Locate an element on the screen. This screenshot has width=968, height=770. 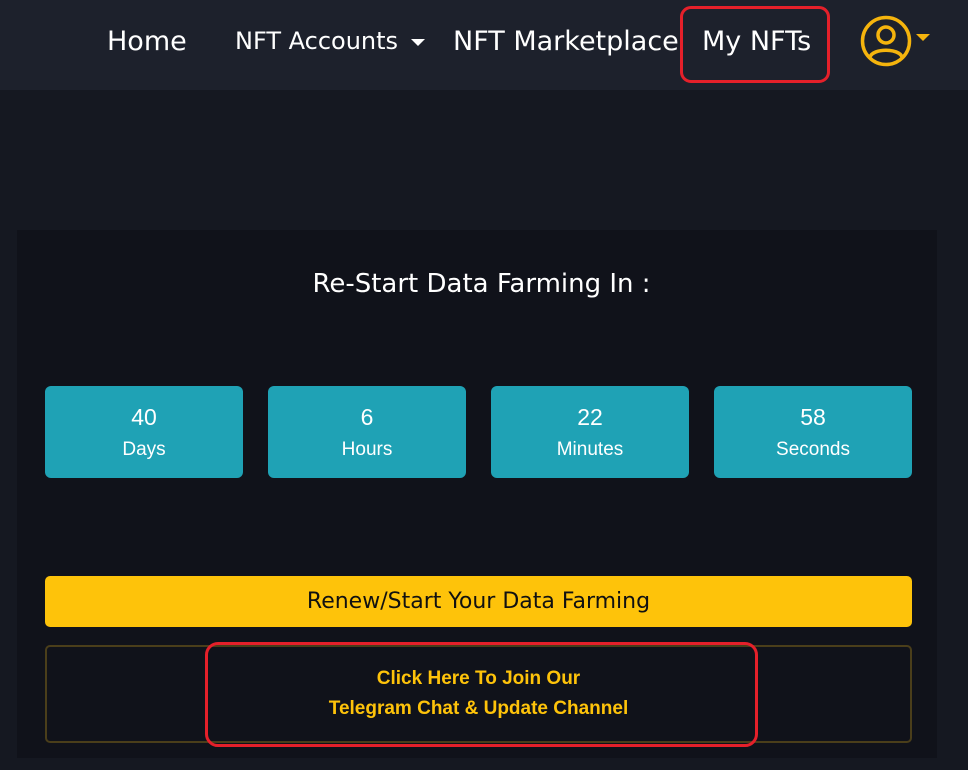
nav-home-link: Home is located at coordinates (147, 41).